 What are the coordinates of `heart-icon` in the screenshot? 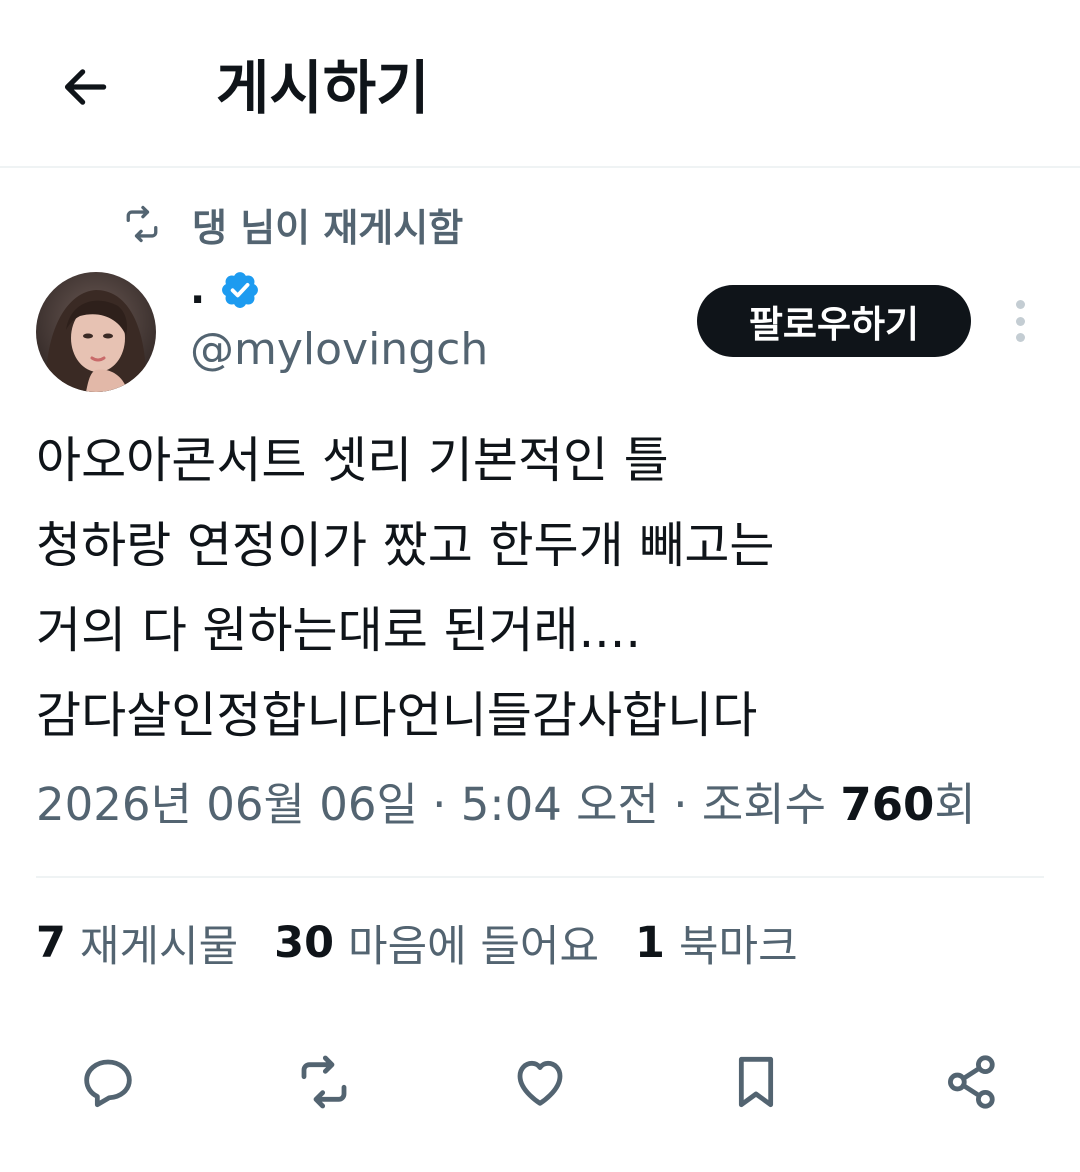 It's located at (540, 1083).